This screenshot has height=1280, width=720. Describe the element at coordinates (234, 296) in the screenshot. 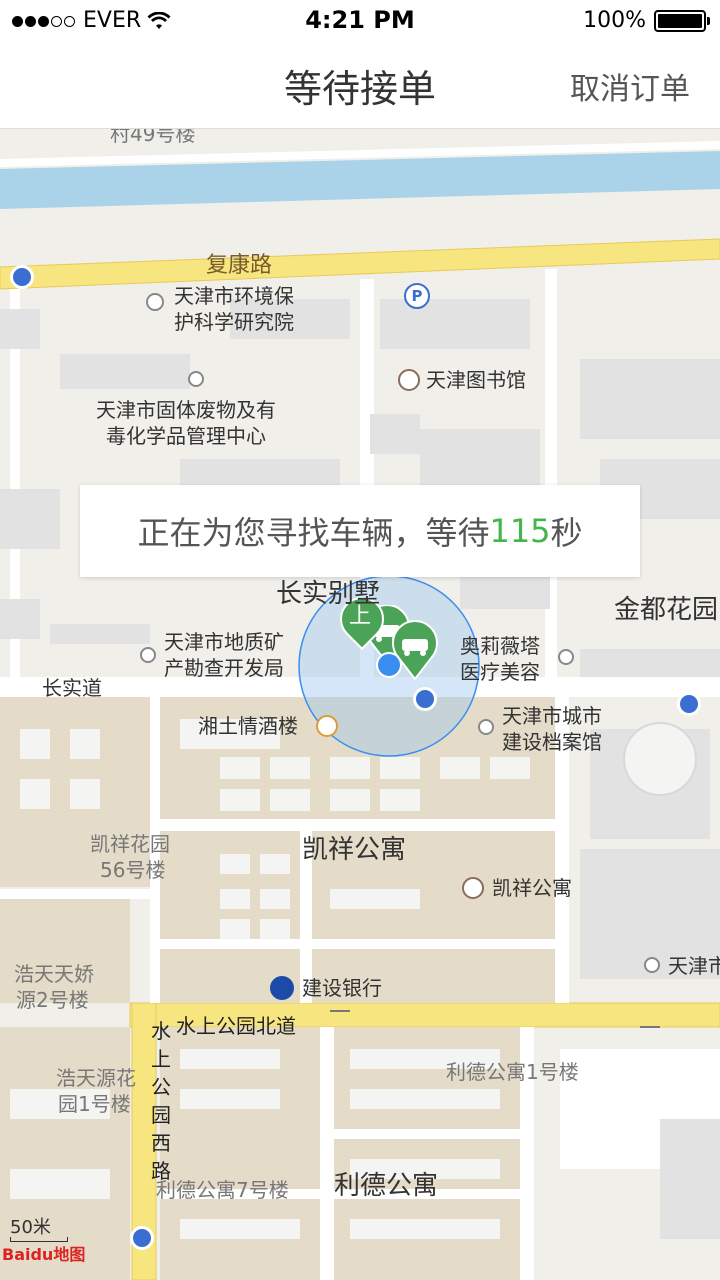

I see `map-label: 天津市环境保` at that location.